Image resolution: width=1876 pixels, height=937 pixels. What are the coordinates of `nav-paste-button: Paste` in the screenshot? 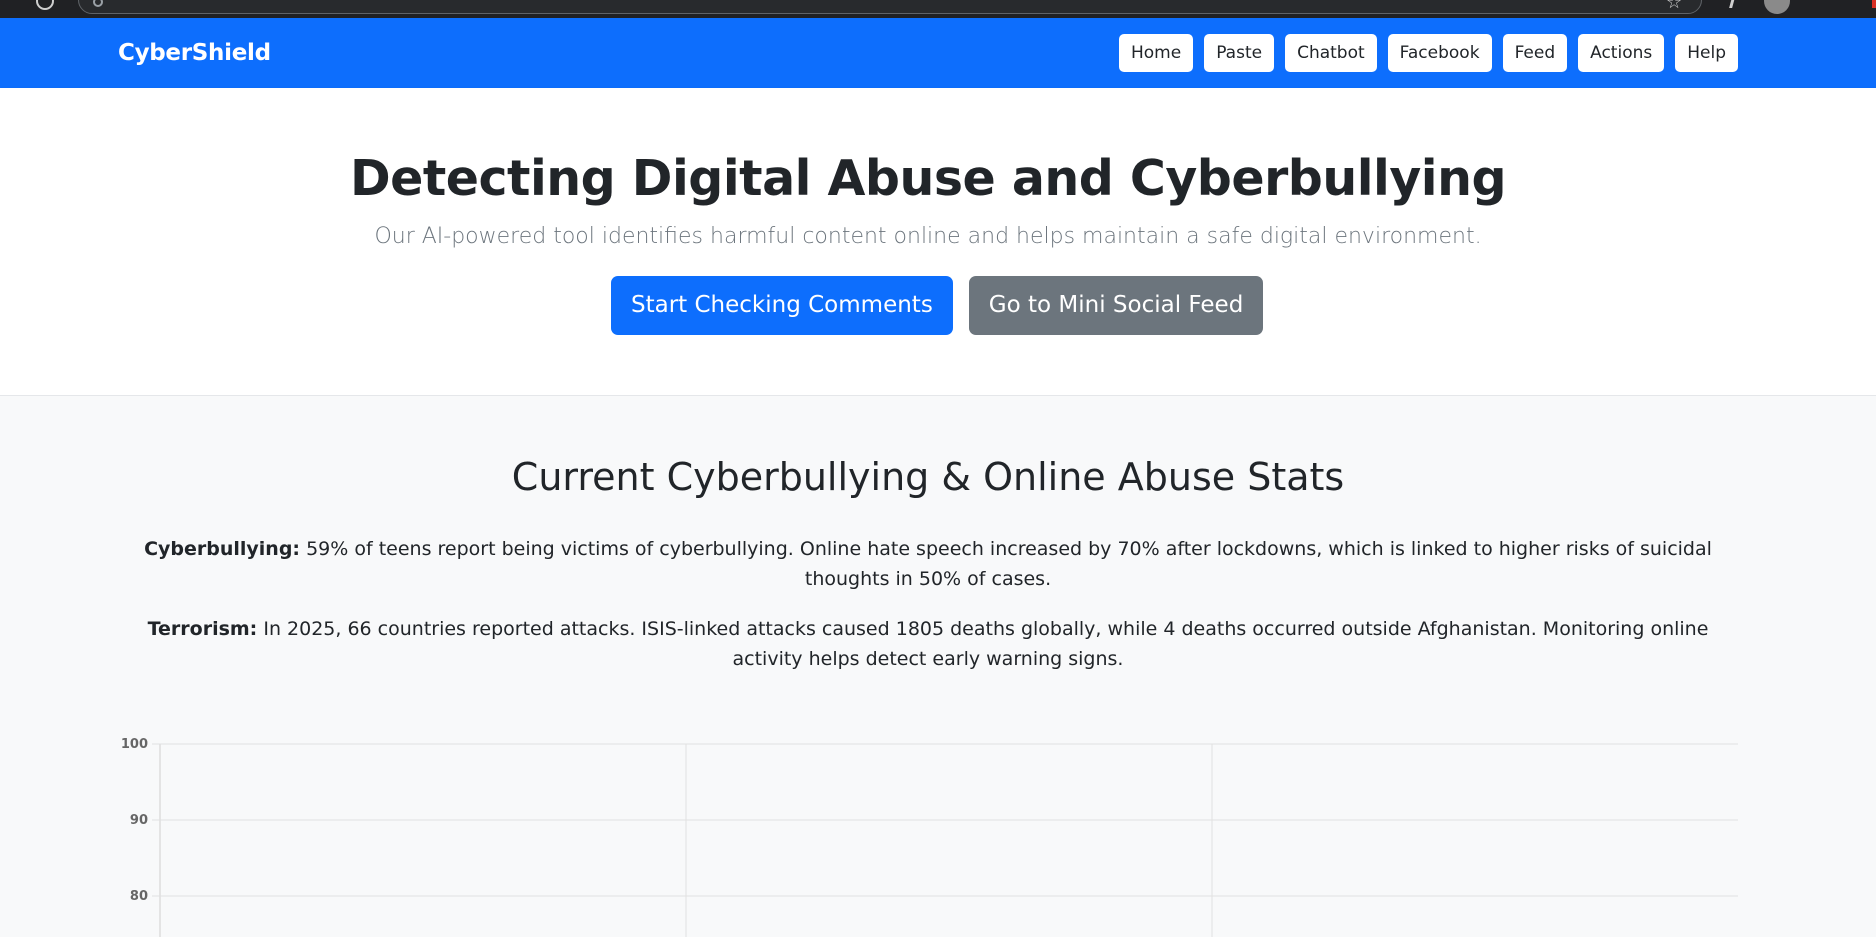 It's located at (1239, 53).